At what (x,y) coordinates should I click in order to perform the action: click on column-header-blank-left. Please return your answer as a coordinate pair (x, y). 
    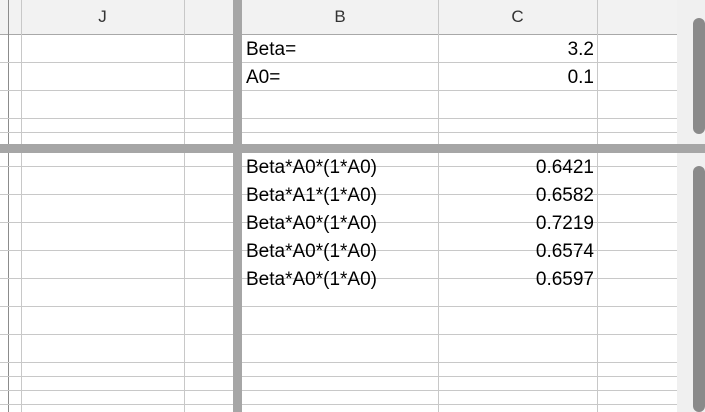
    Looking at the image, I should click on (10, 17).